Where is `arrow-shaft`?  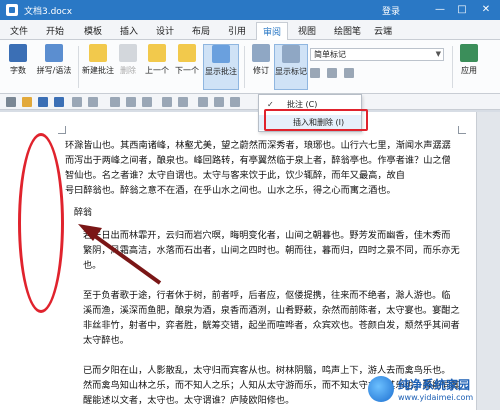
arrow-shaft is located at coordinates (126, 258).